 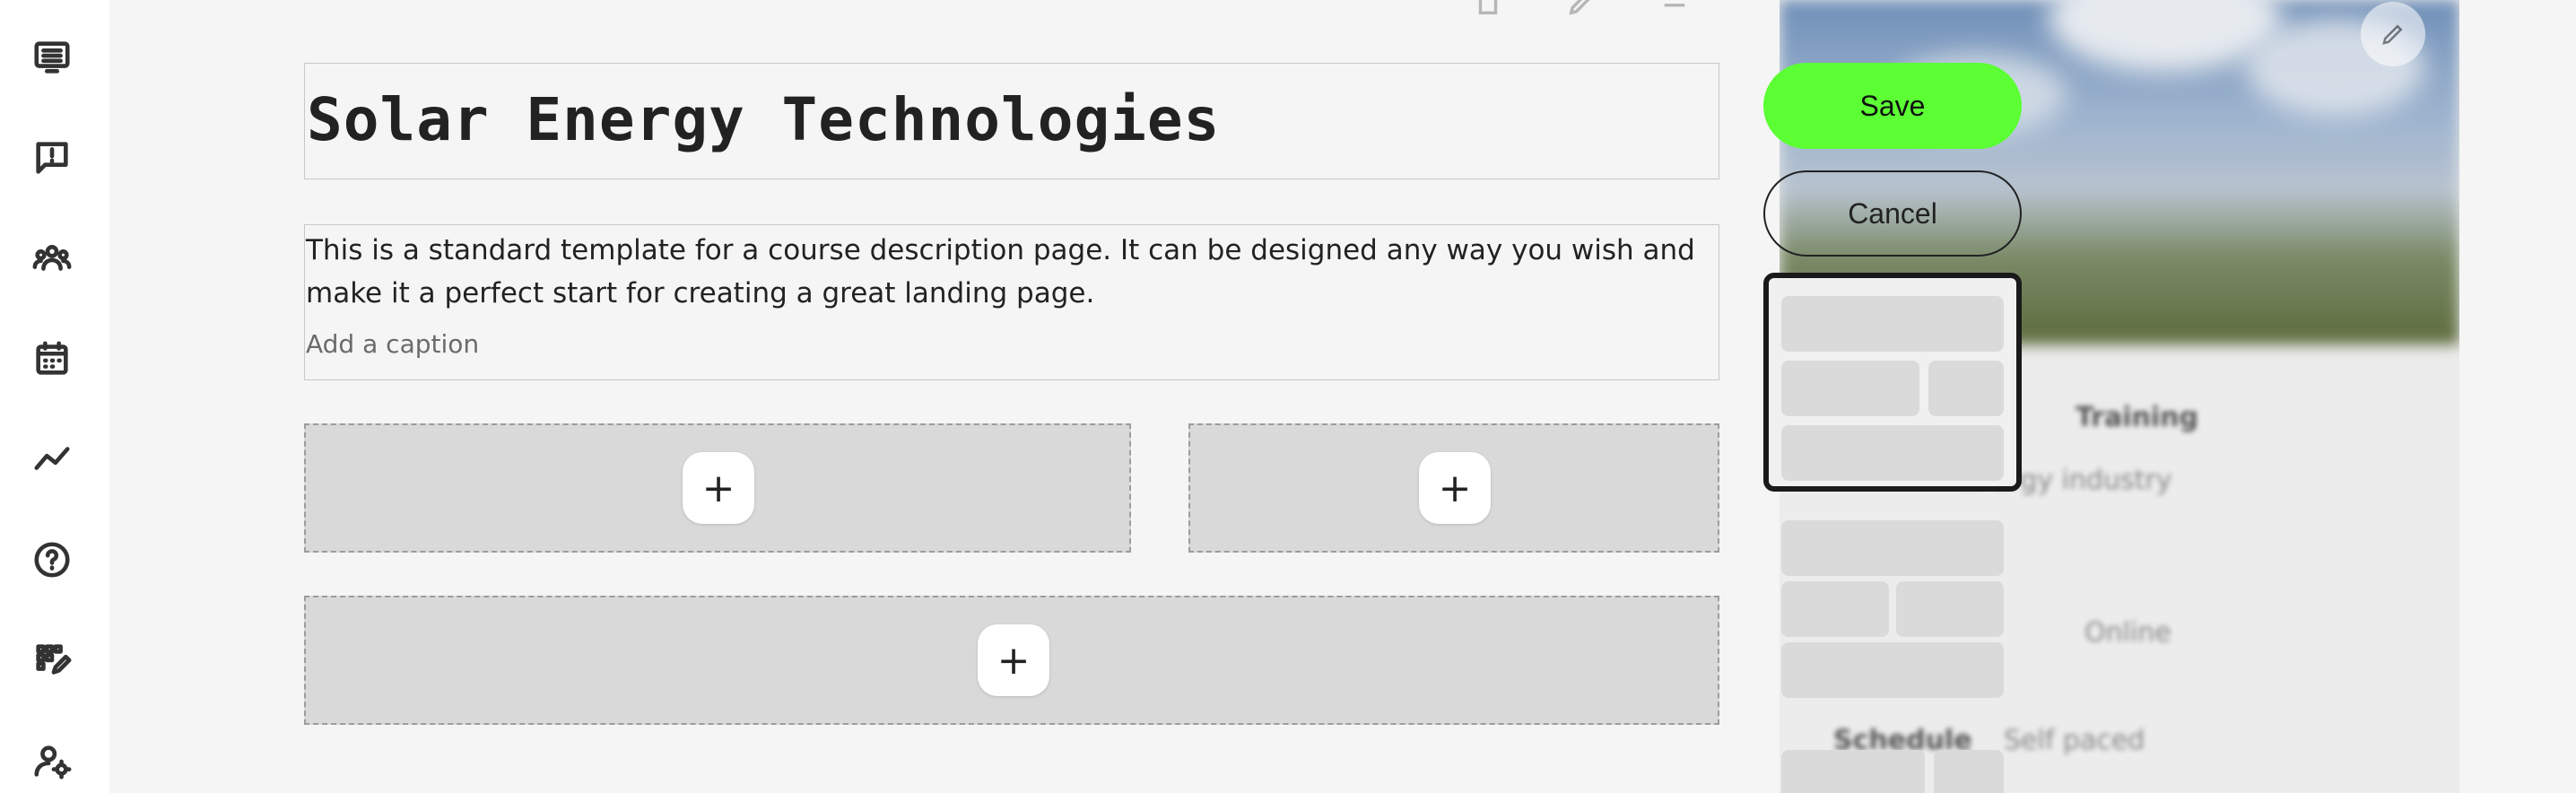 I want to click on content-slot-full: +, so click(x=1011, y=660).